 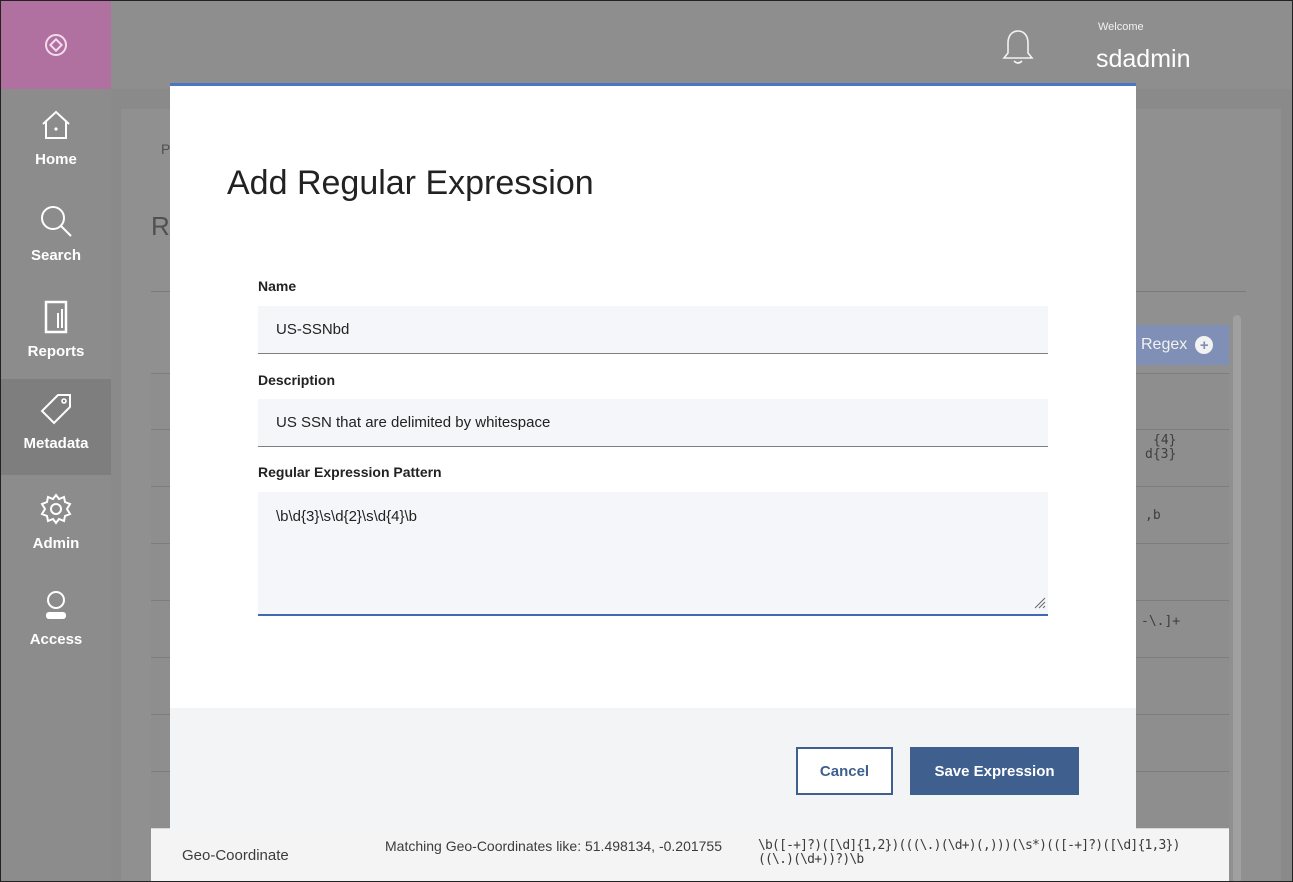 What do you see at coordinates (56, 623) in the screenshot?
I see `sidebar-item-access: Access` at bounding box center [56, 623].